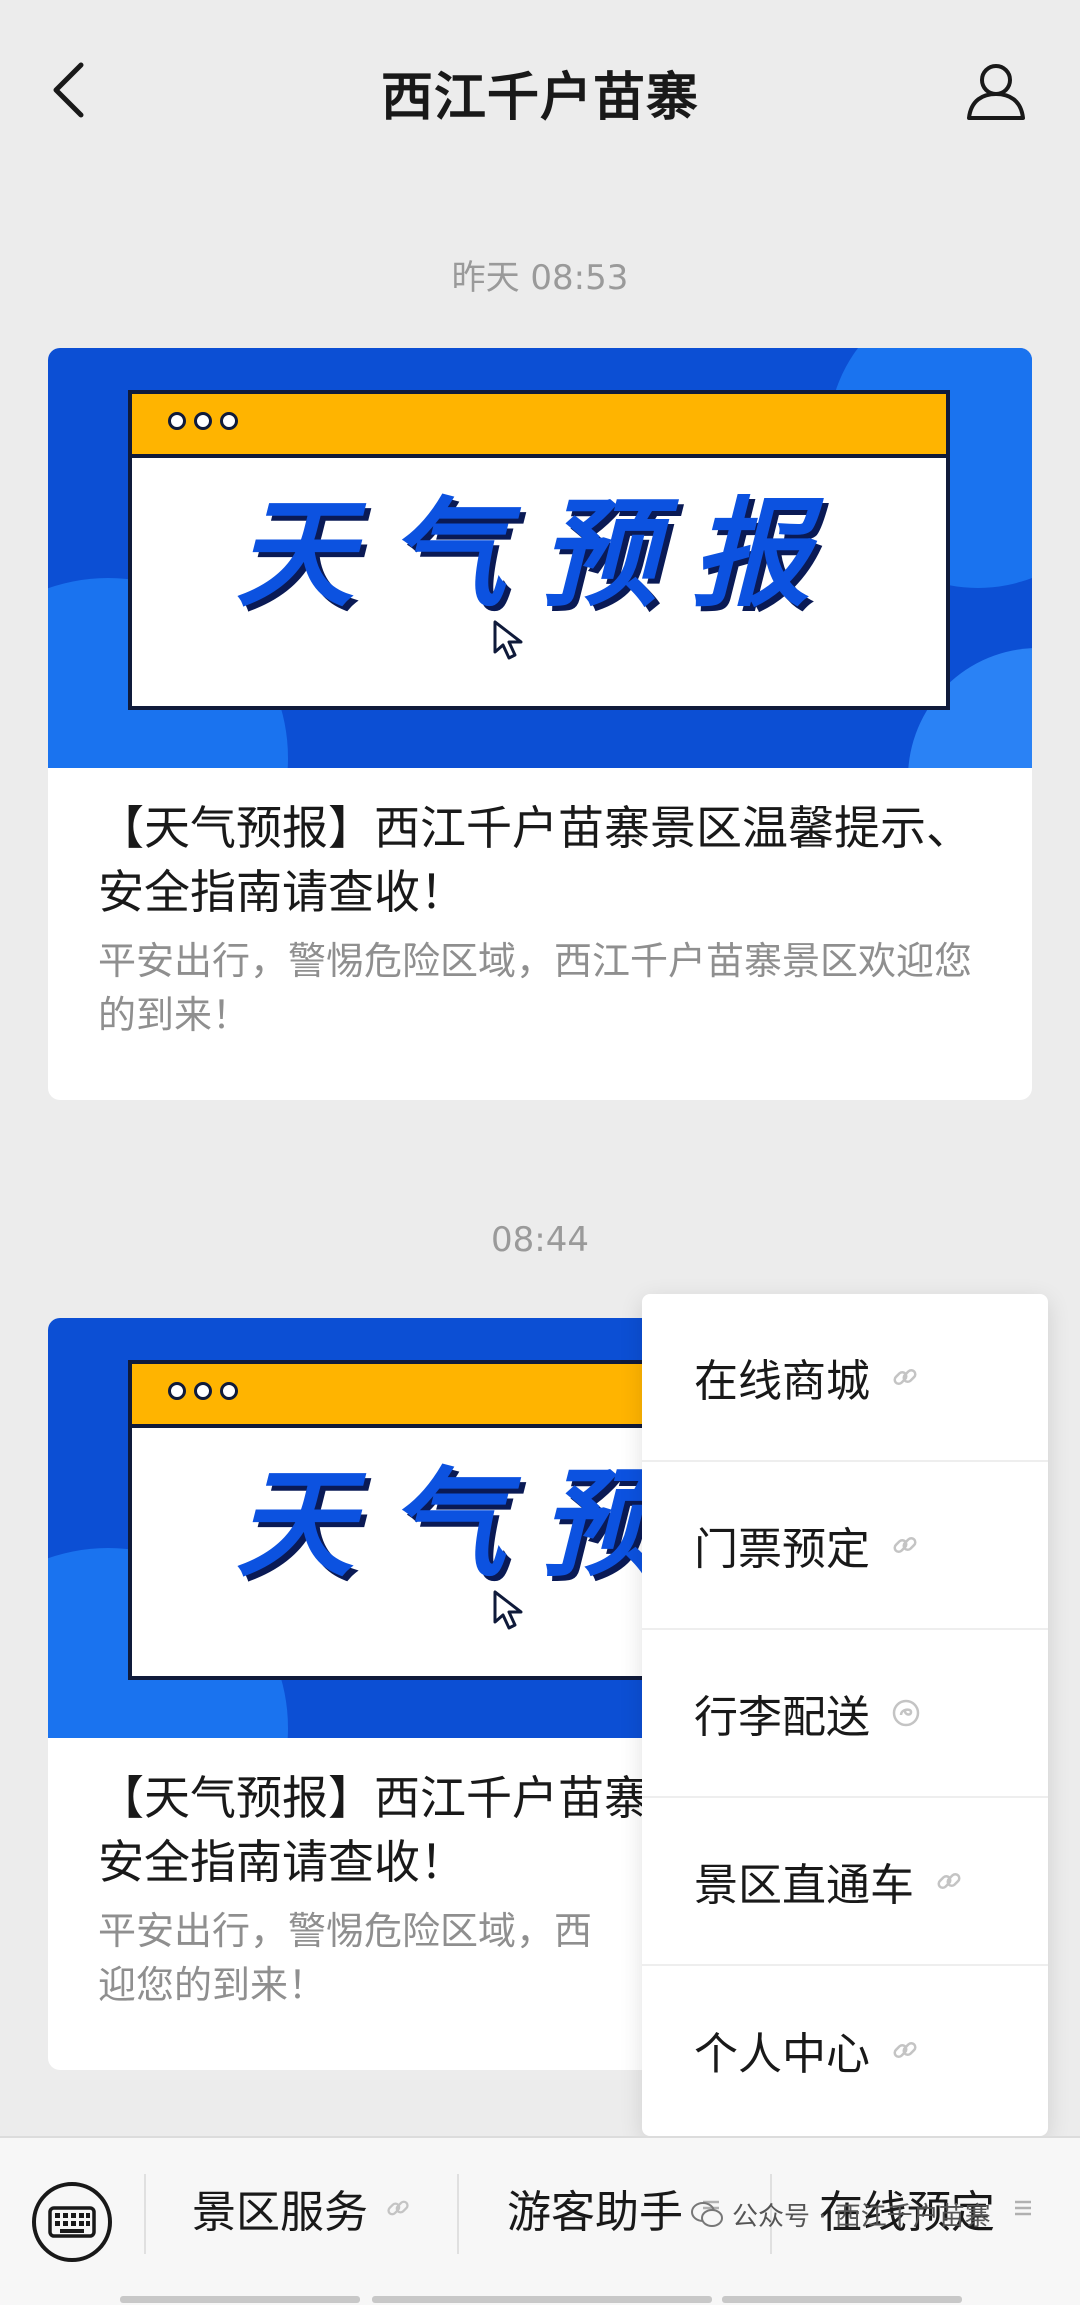 This screenshot has height=2305, width=1080. Describe the element at coordinates (1023, 2208) in the screenshot. I see `menu-lines-icon` at that location.